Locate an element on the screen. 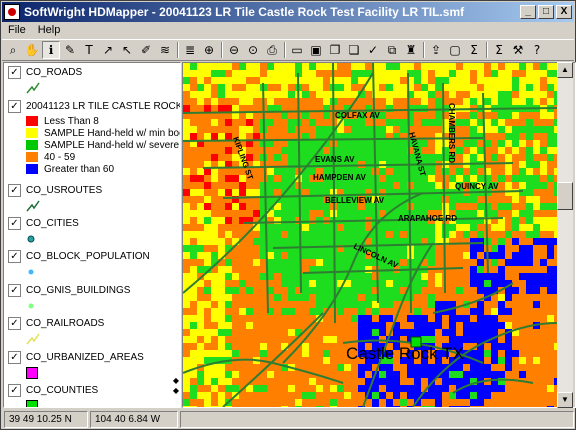 This screenshot has width=576, height=430. folder-icon: ▭ is located at coordinates (297, 50).